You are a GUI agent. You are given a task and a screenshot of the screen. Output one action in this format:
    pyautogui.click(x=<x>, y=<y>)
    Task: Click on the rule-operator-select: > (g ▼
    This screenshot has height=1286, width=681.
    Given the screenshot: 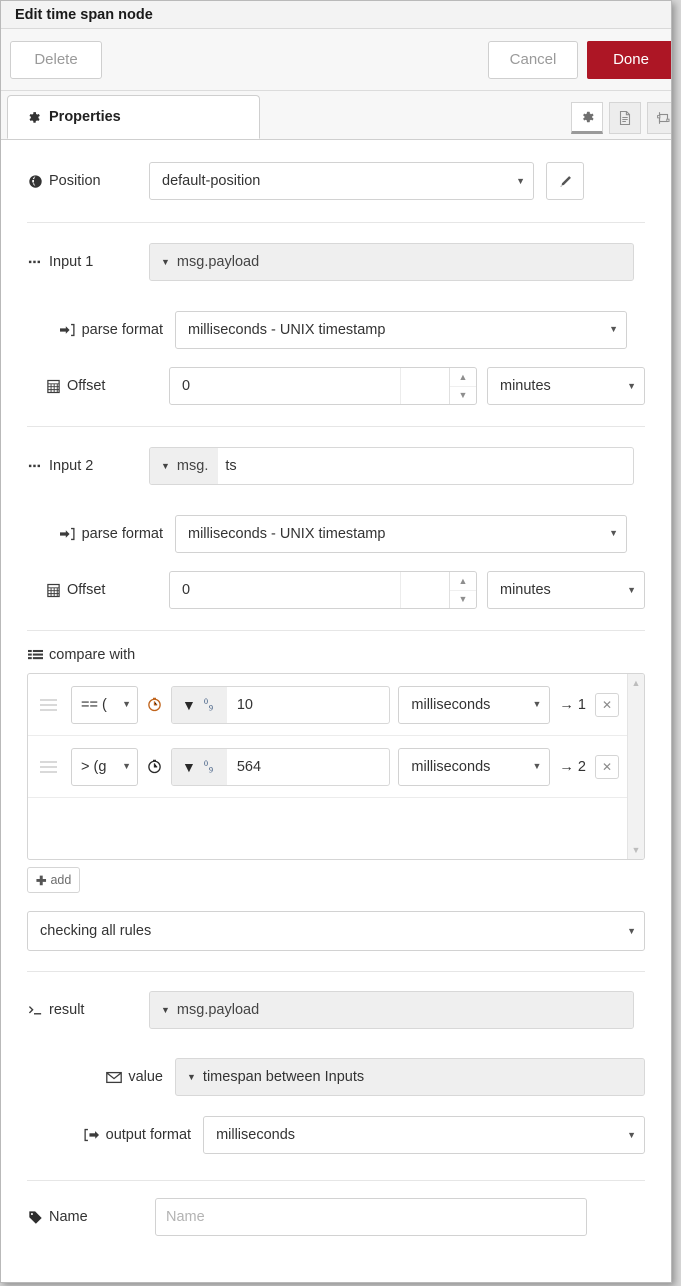 What is the action you would take?
    pyautogui.click(x=104, y=766)
    